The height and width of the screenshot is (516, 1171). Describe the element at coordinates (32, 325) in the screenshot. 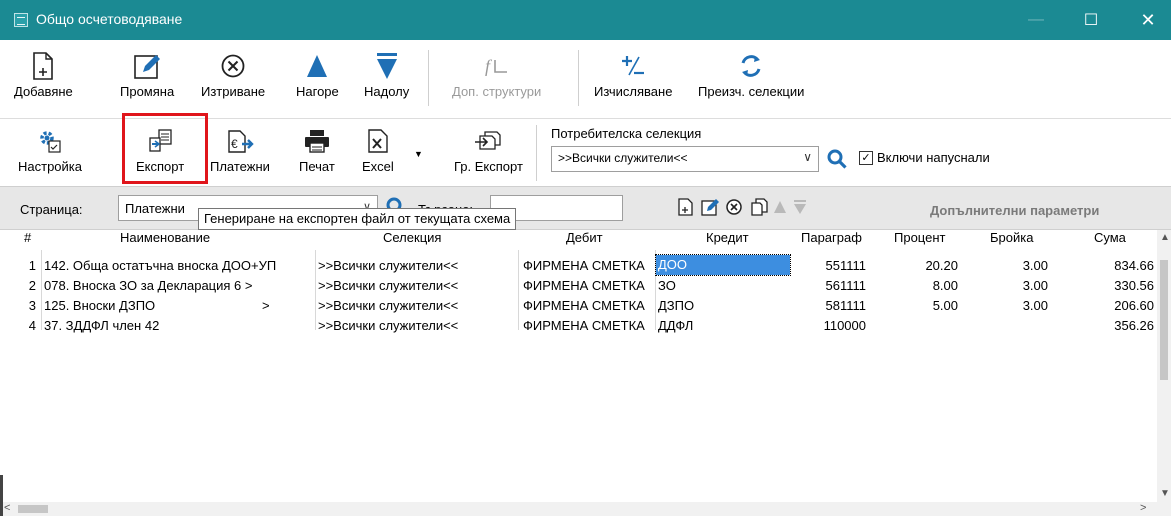

I see `row-number: 4` at that location.